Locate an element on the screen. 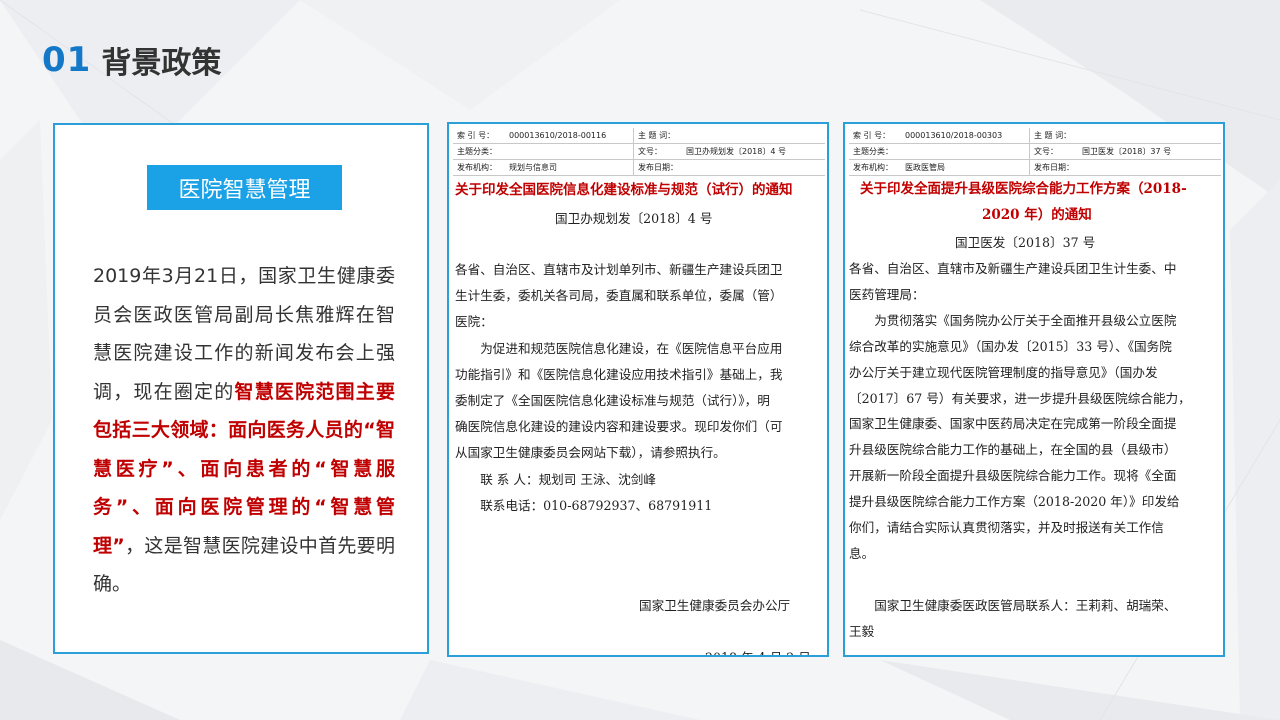  doc-line: 王毅 is located at coordinates (862, 631).